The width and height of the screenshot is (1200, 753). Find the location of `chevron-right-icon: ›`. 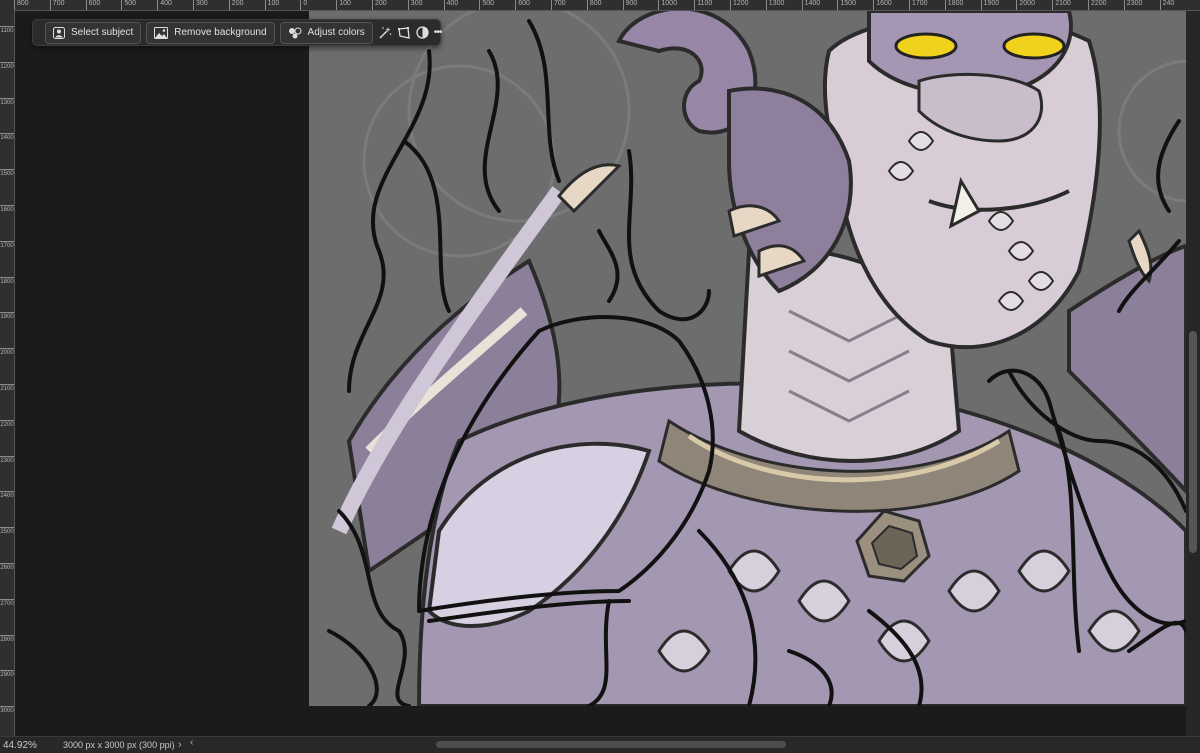

chevron-right-icon: › is located at coordinates (184, 745).